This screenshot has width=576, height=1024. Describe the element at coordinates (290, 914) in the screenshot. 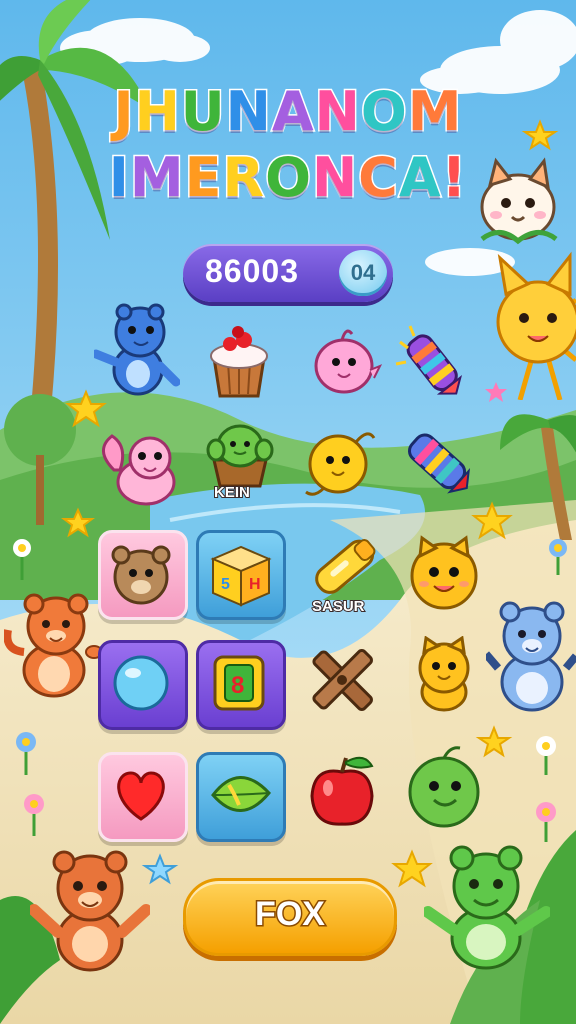

I see `fox-button-label: FOX` at that location.